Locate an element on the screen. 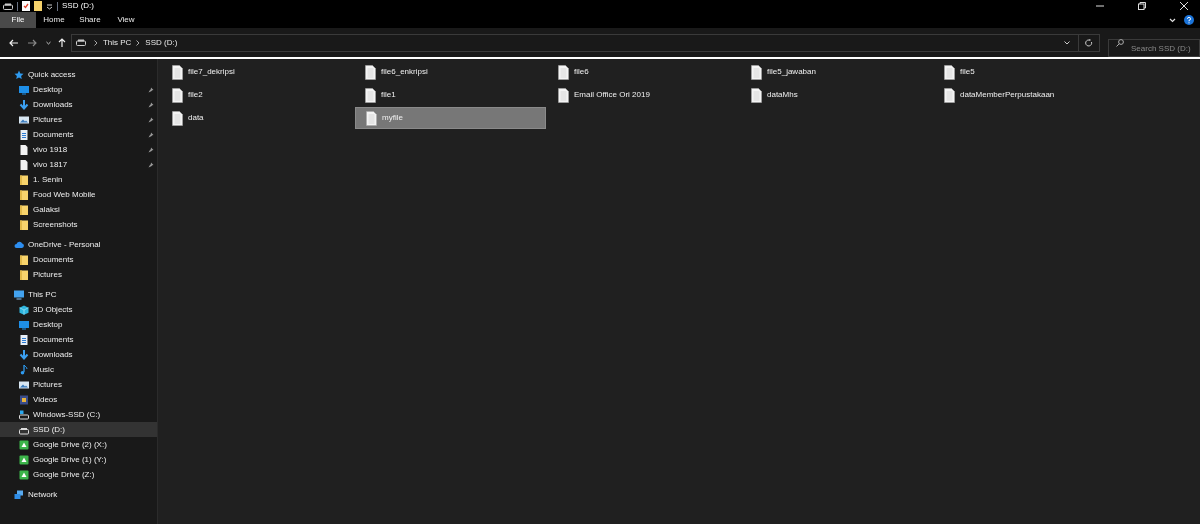 Image resolution: width=1200 pixels, height=524 pixels. sidebar-item: vivo 1817 is located at coordinates (78, 164).